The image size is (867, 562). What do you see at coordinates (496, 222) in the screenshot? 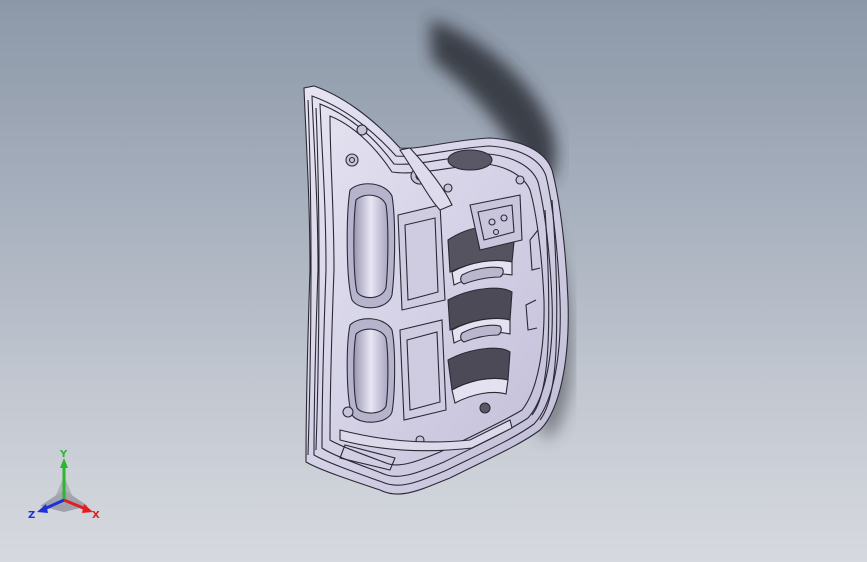
I see `hinge-bracket` at bounding box center [496, 222].